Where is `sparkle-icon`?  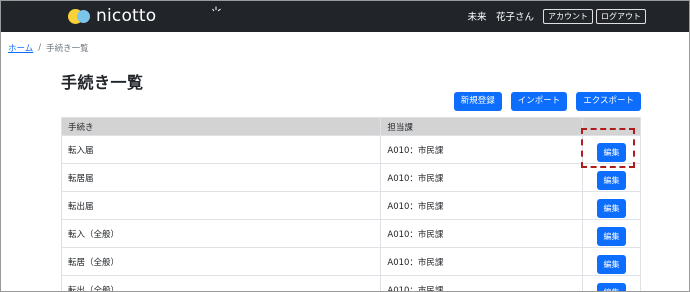
sparkle-icon is located at coordinates (216, 9).